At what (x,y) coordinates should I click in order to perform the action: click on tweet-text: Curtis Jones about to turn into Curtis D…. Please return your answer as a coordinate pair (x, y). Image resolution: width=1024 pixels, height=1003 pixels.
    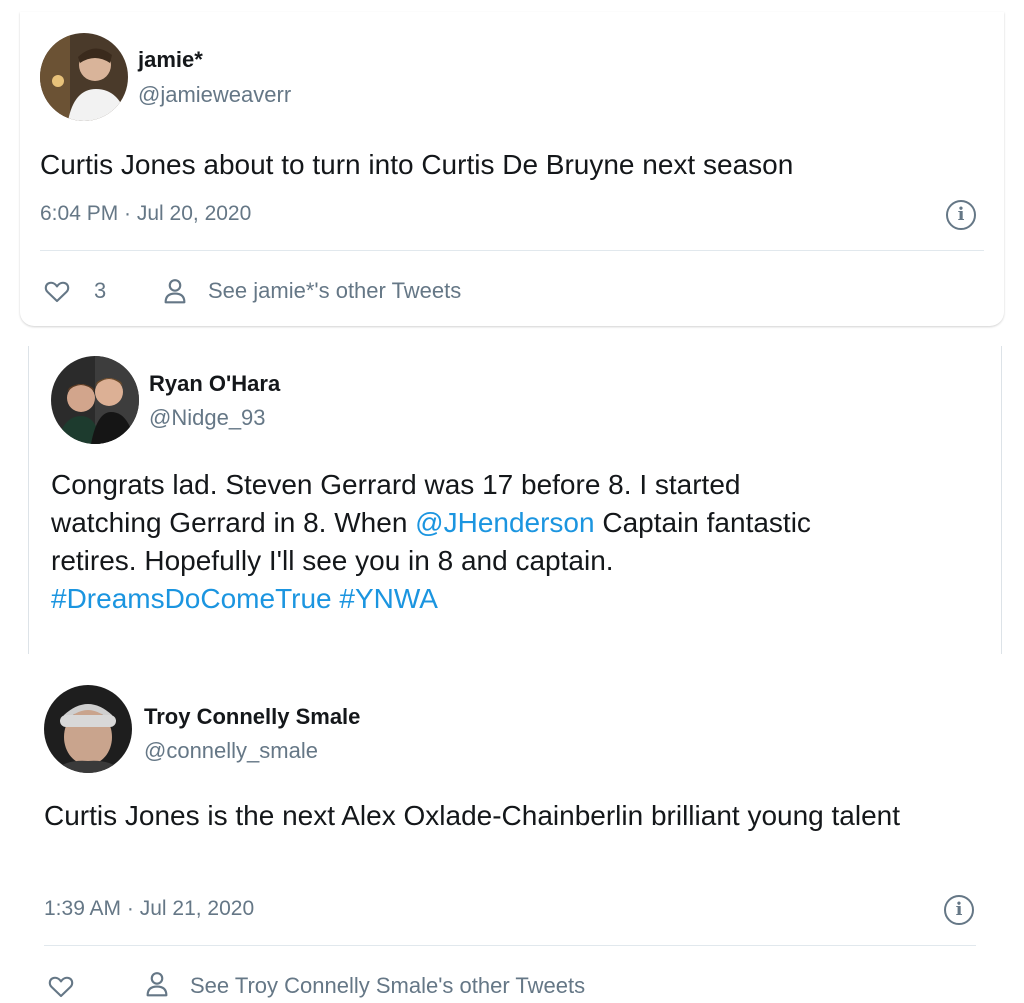
    Looking at the image, I should click on (417, 164).